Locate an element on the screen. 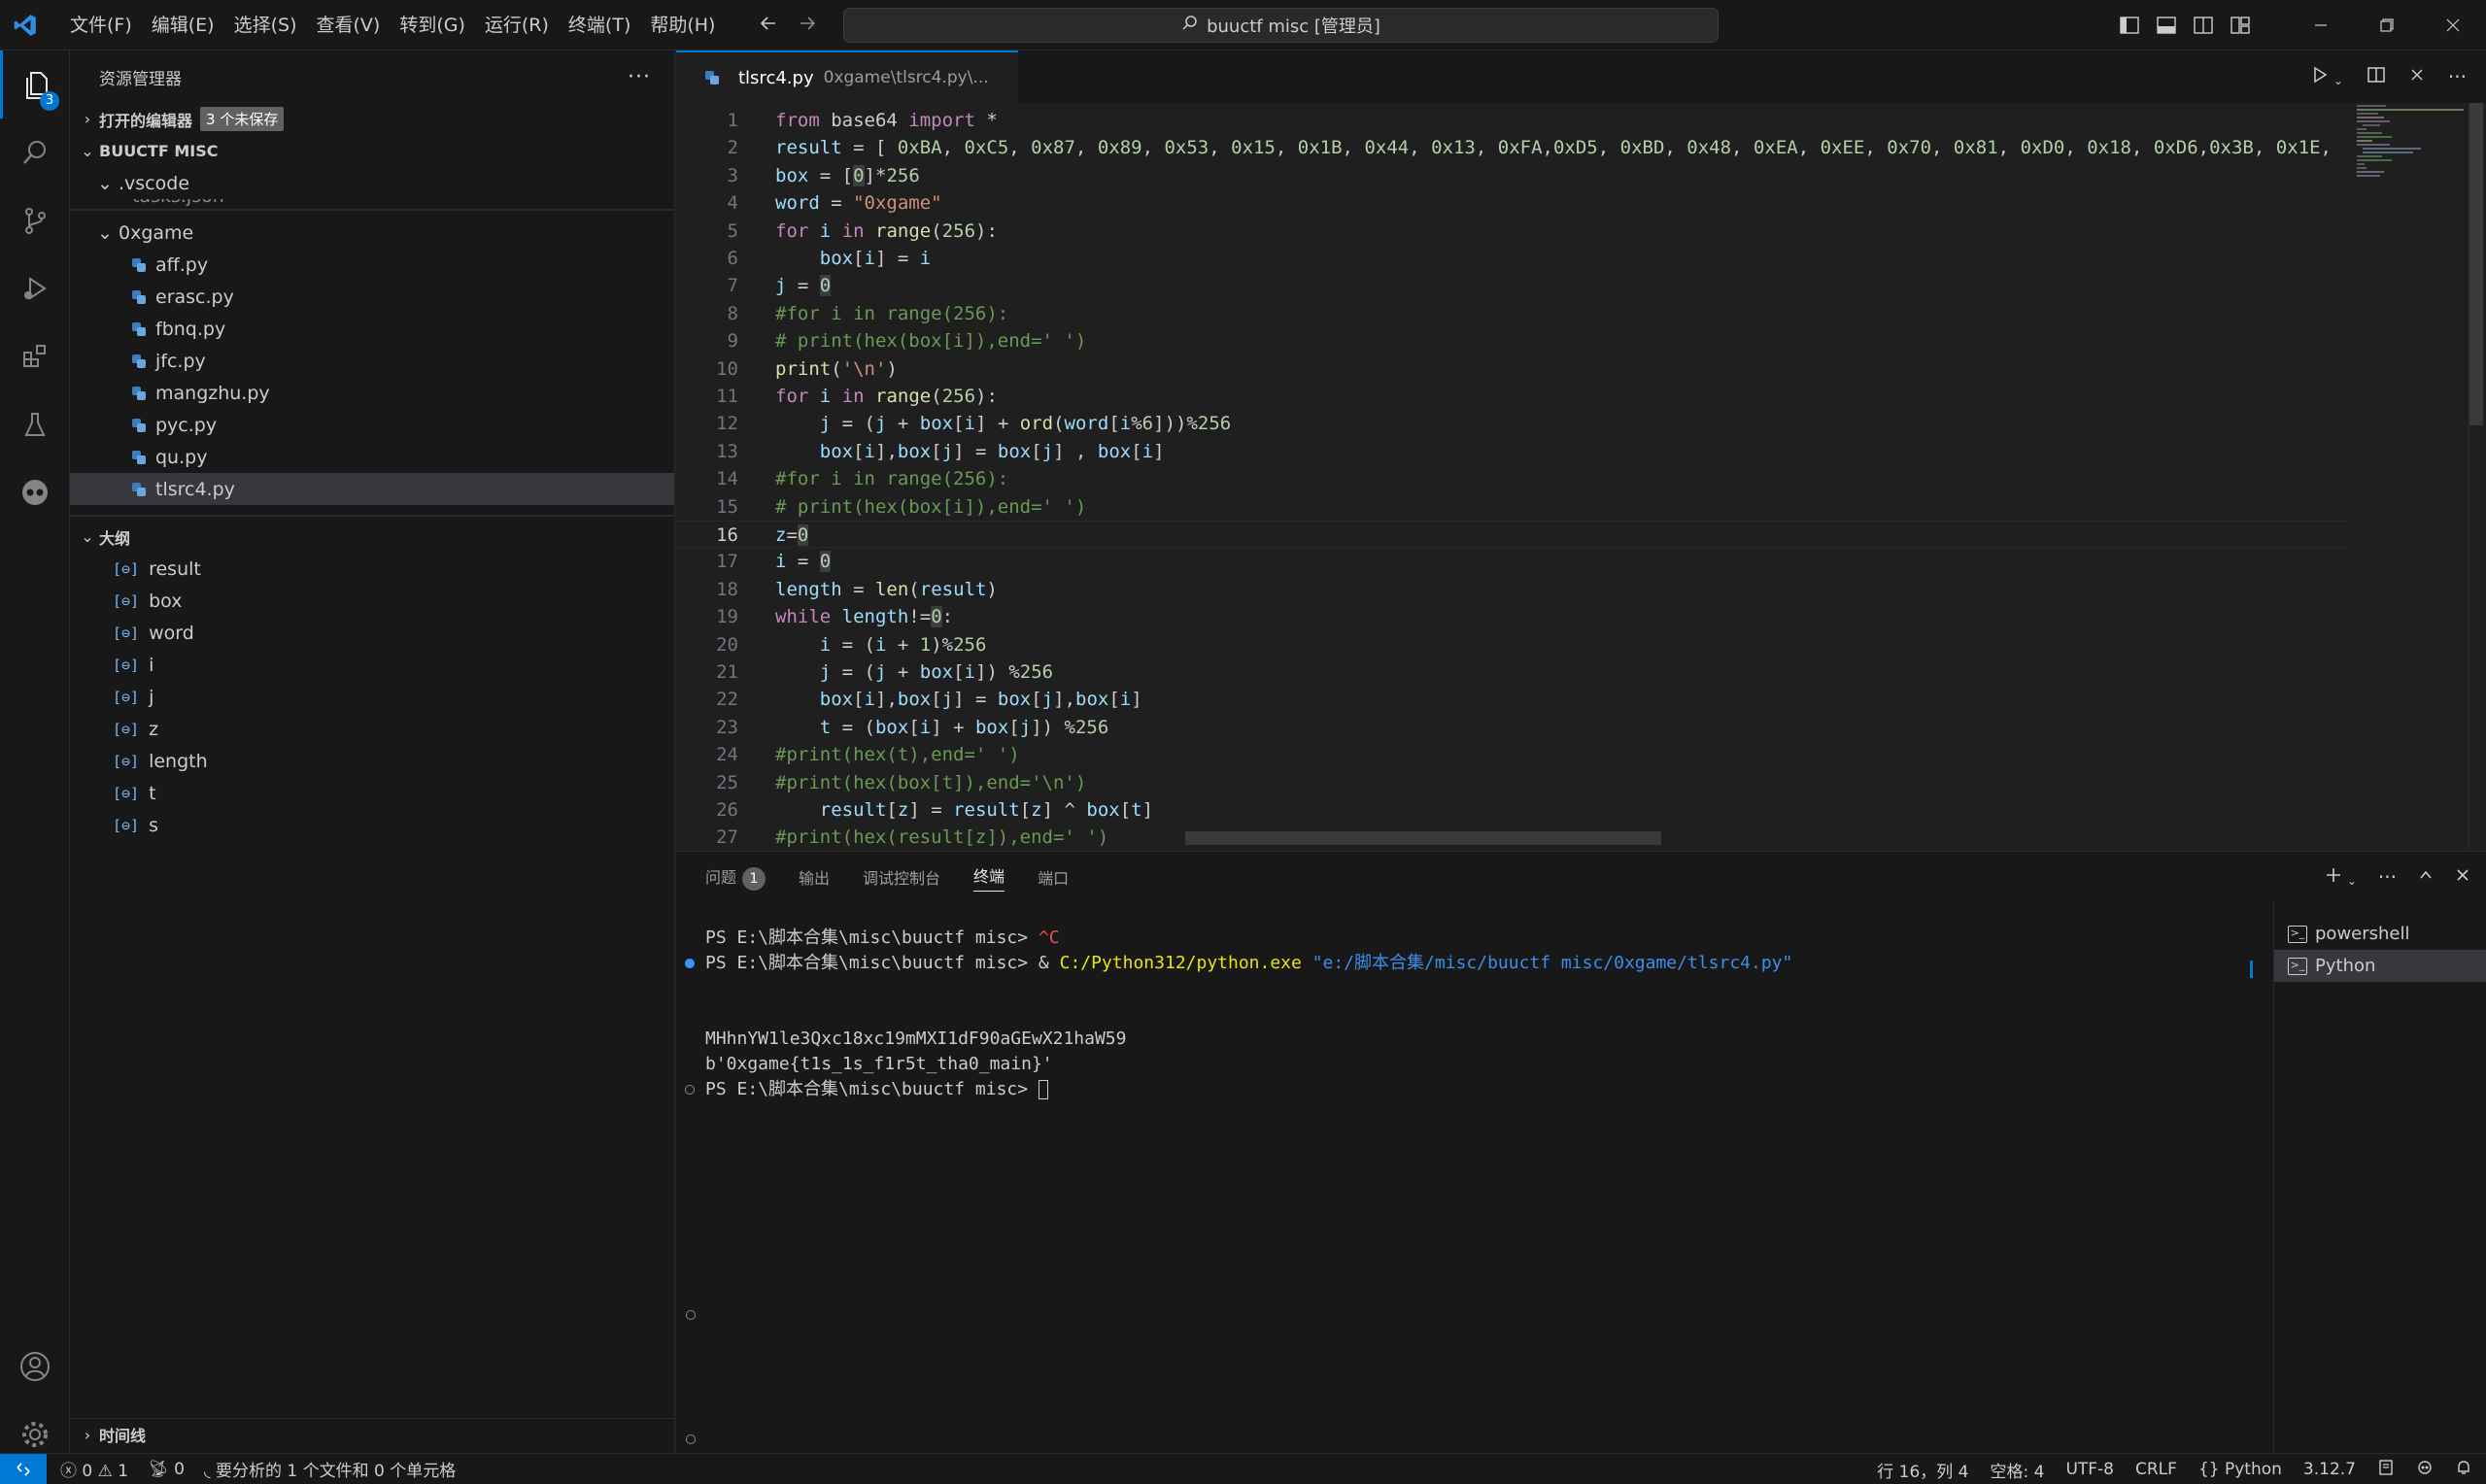 This screenshot has width=2486, height=1484. github-copilot-icon is located at coordinates (35, 492).